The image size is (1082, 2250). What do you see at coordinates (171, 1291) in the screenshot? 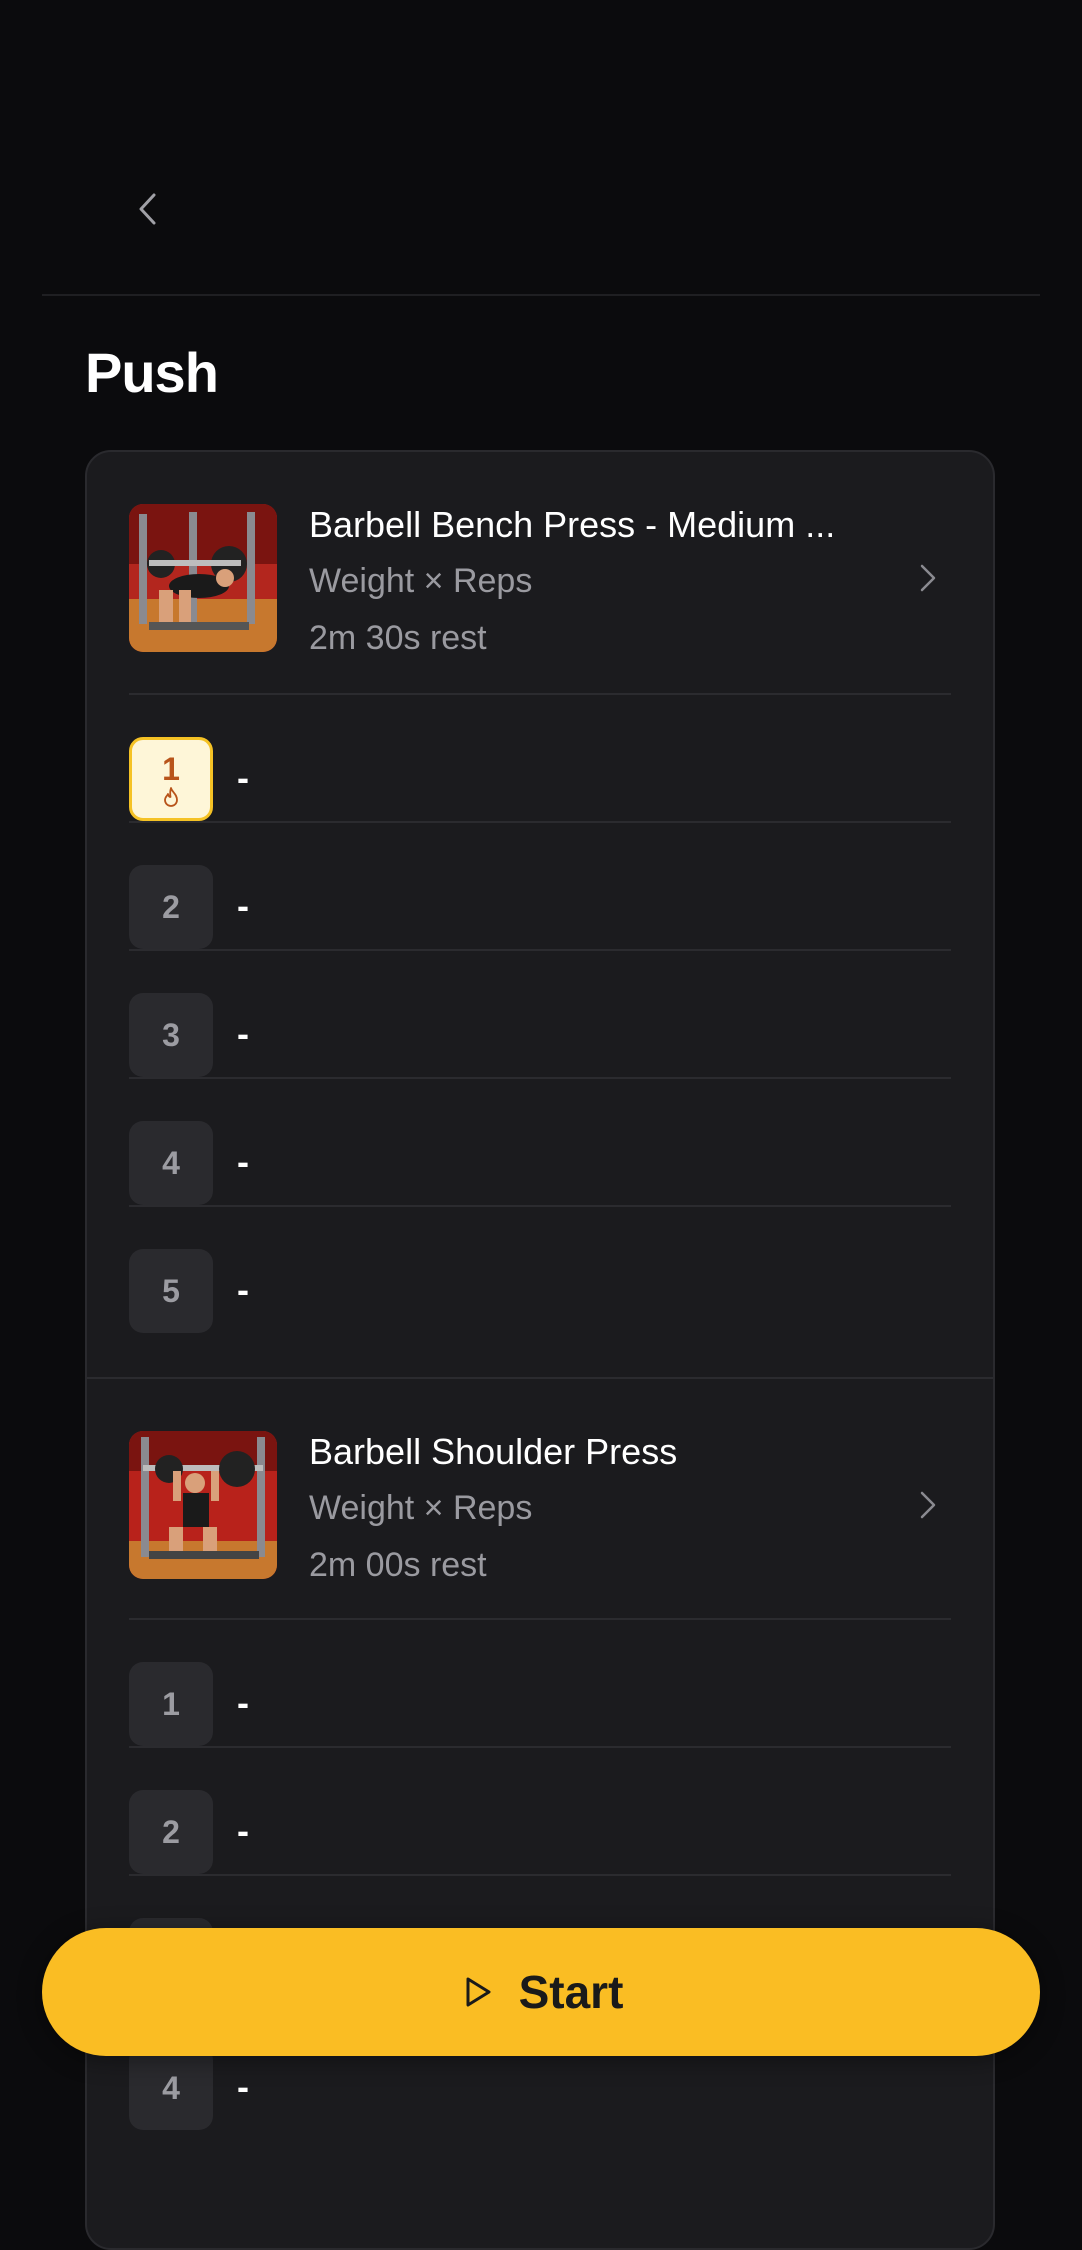
I see `set-number-badge: 5` at bounding box center [171, 1291].